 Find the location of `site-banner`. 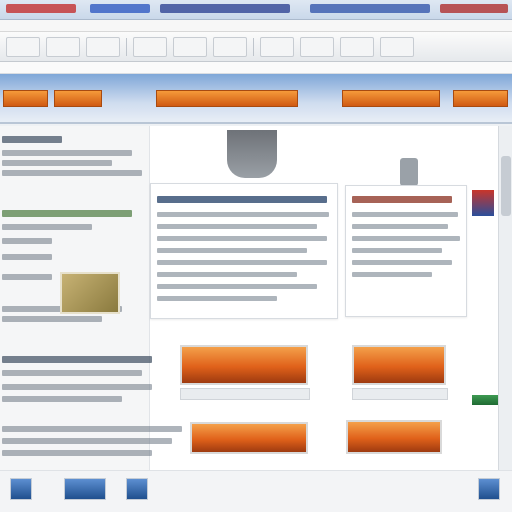

site-banner is located at coordinates (256, 99).